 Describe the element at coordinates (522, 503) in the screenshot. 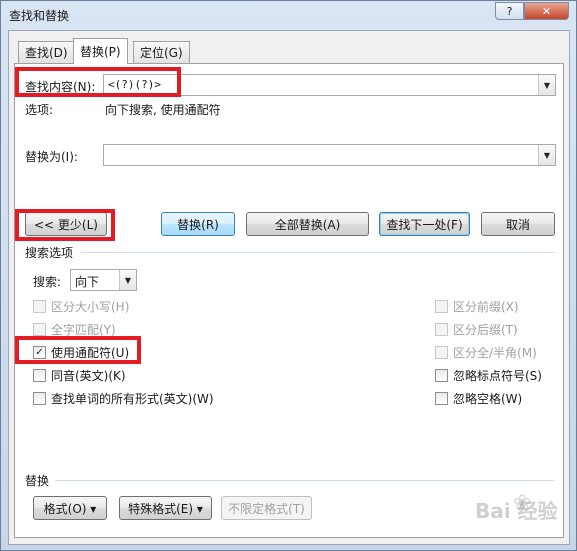

I see `paw-icon: ❀` at that location.